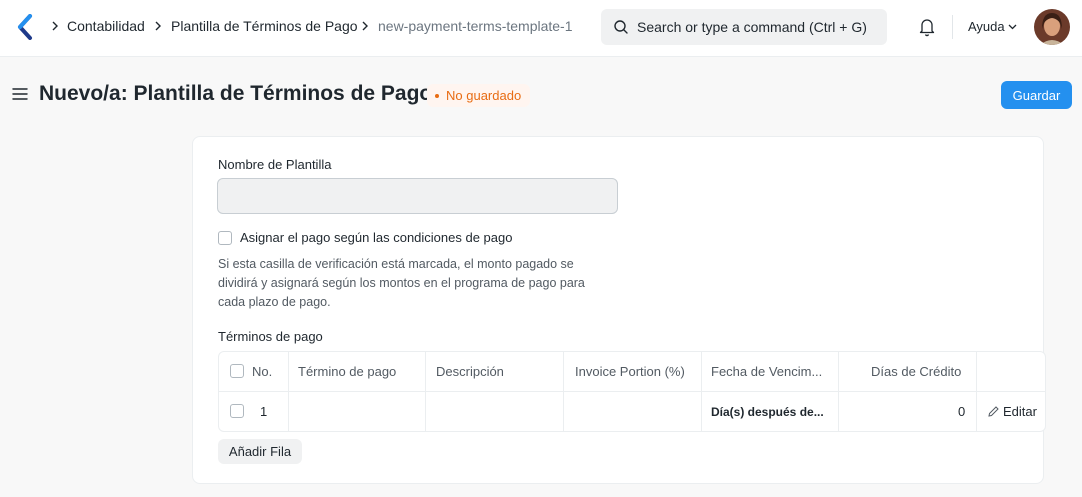 The width and height of the screenshot is (1082, 497). I want to click on template-name-label: Nombre de Plantilla, so click(275, 164).